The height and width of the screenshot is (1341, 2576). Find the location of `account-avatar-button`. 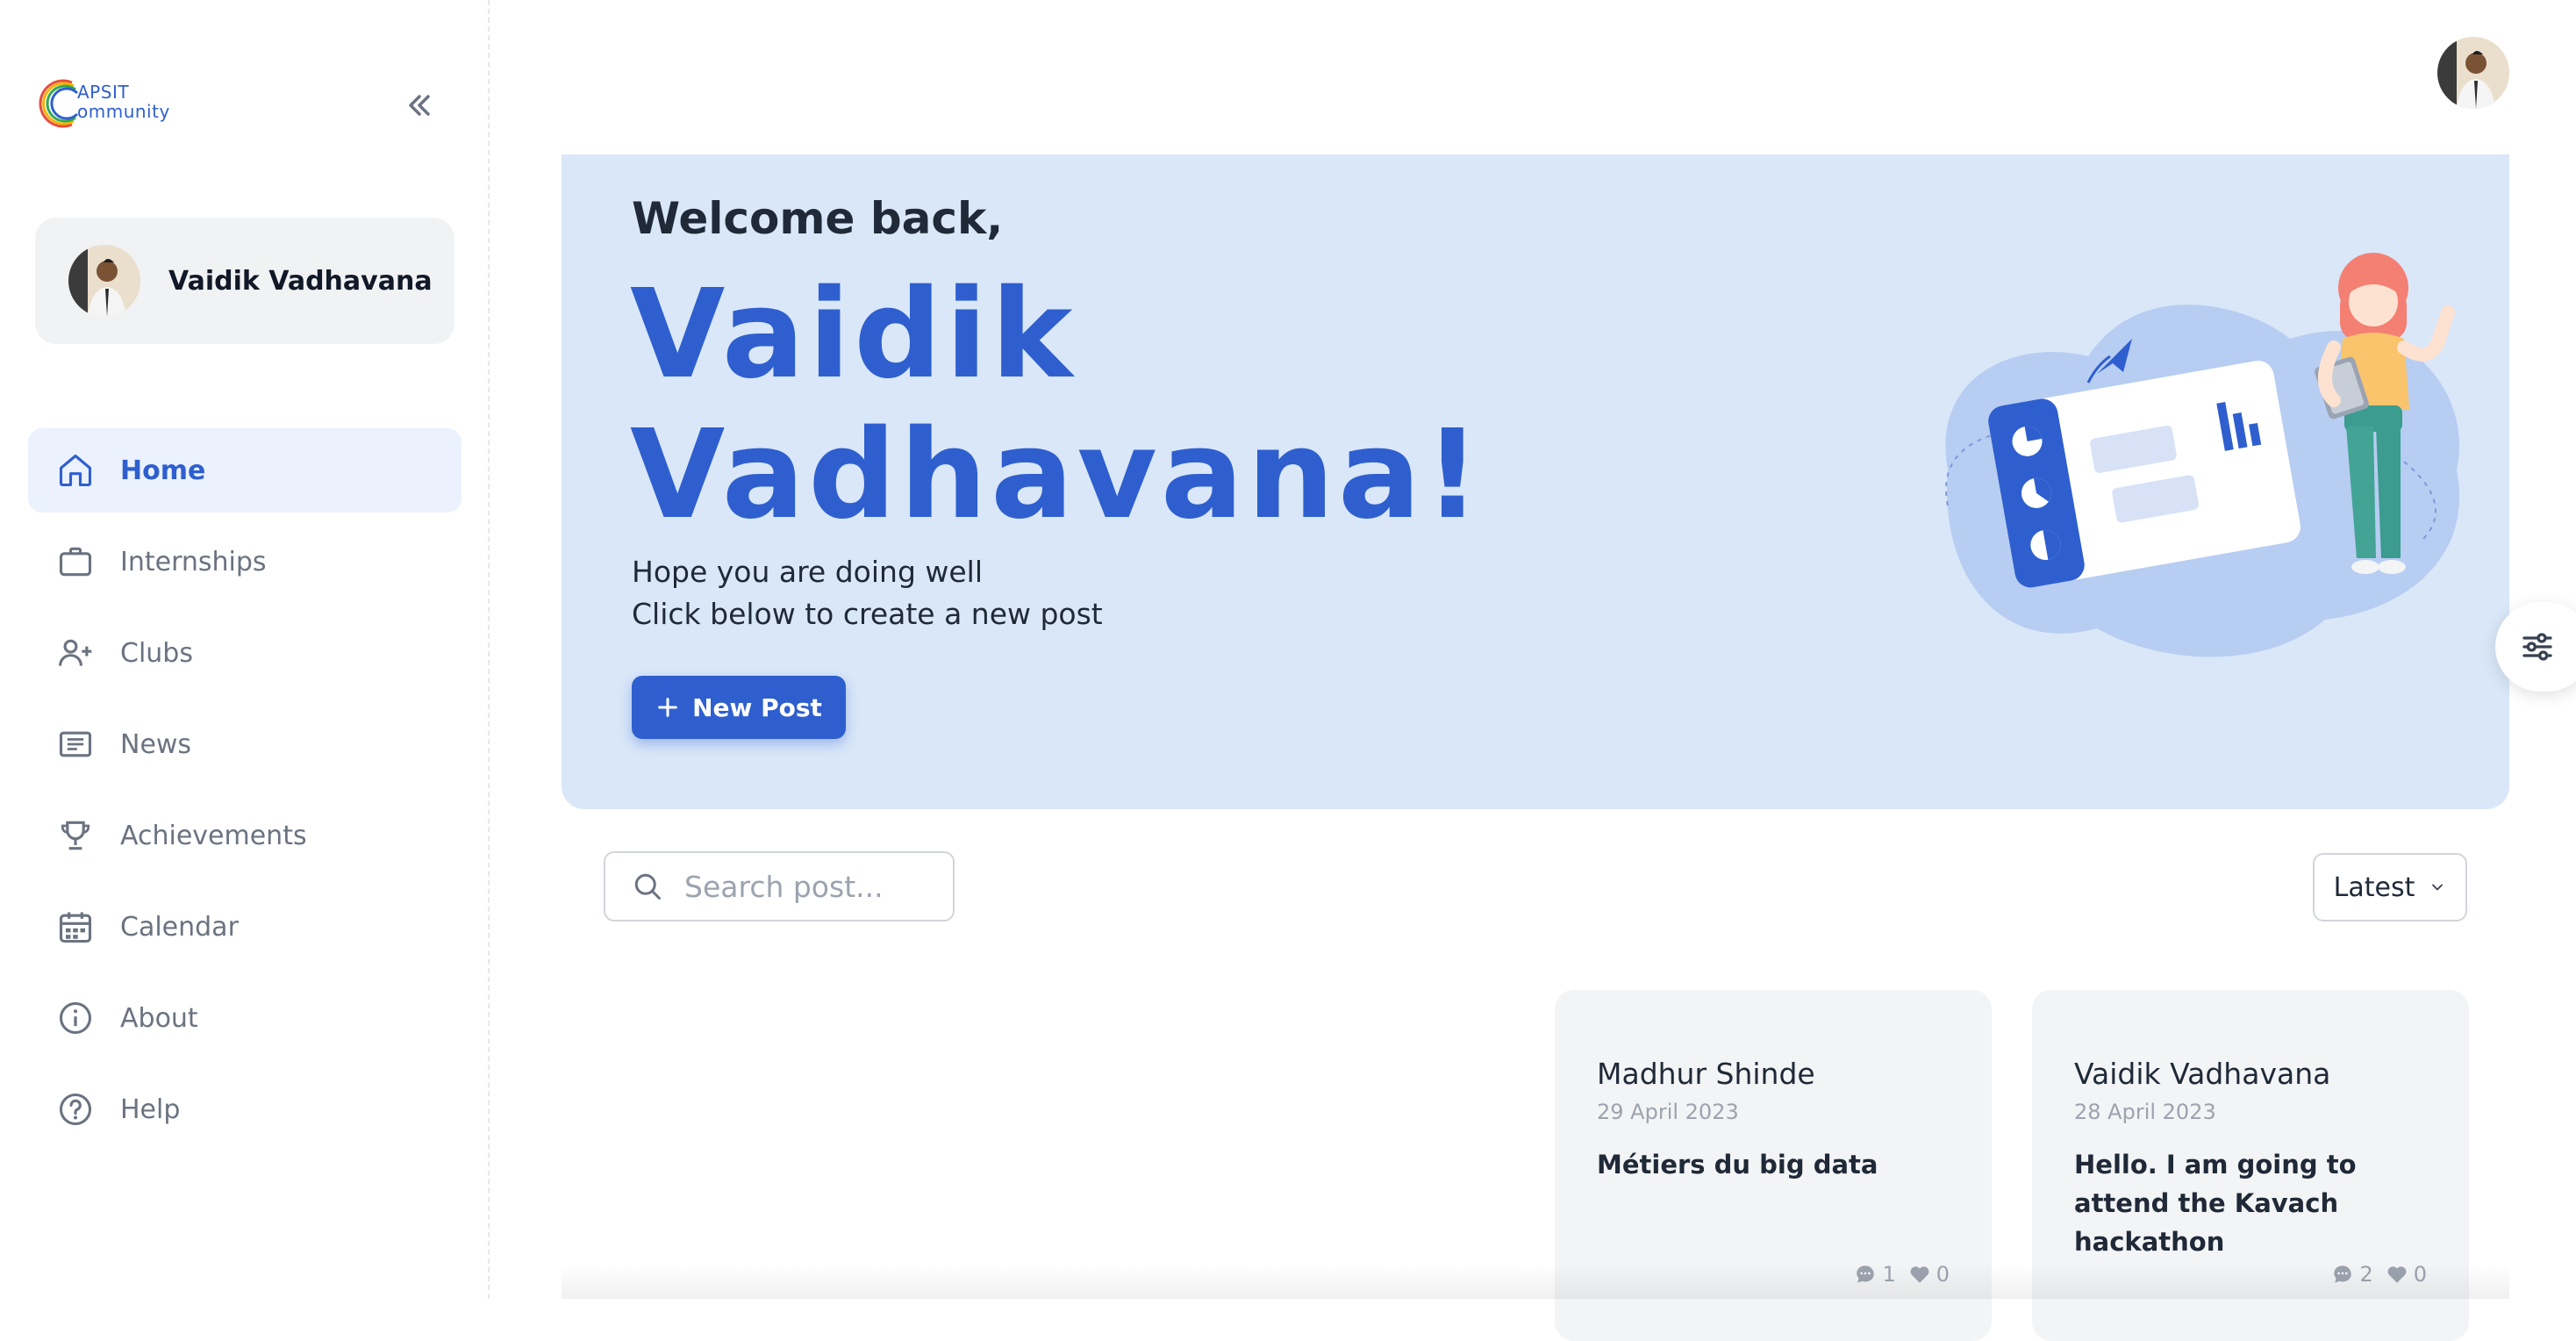

account-avatar-button is located at coordinates (2473, 73).